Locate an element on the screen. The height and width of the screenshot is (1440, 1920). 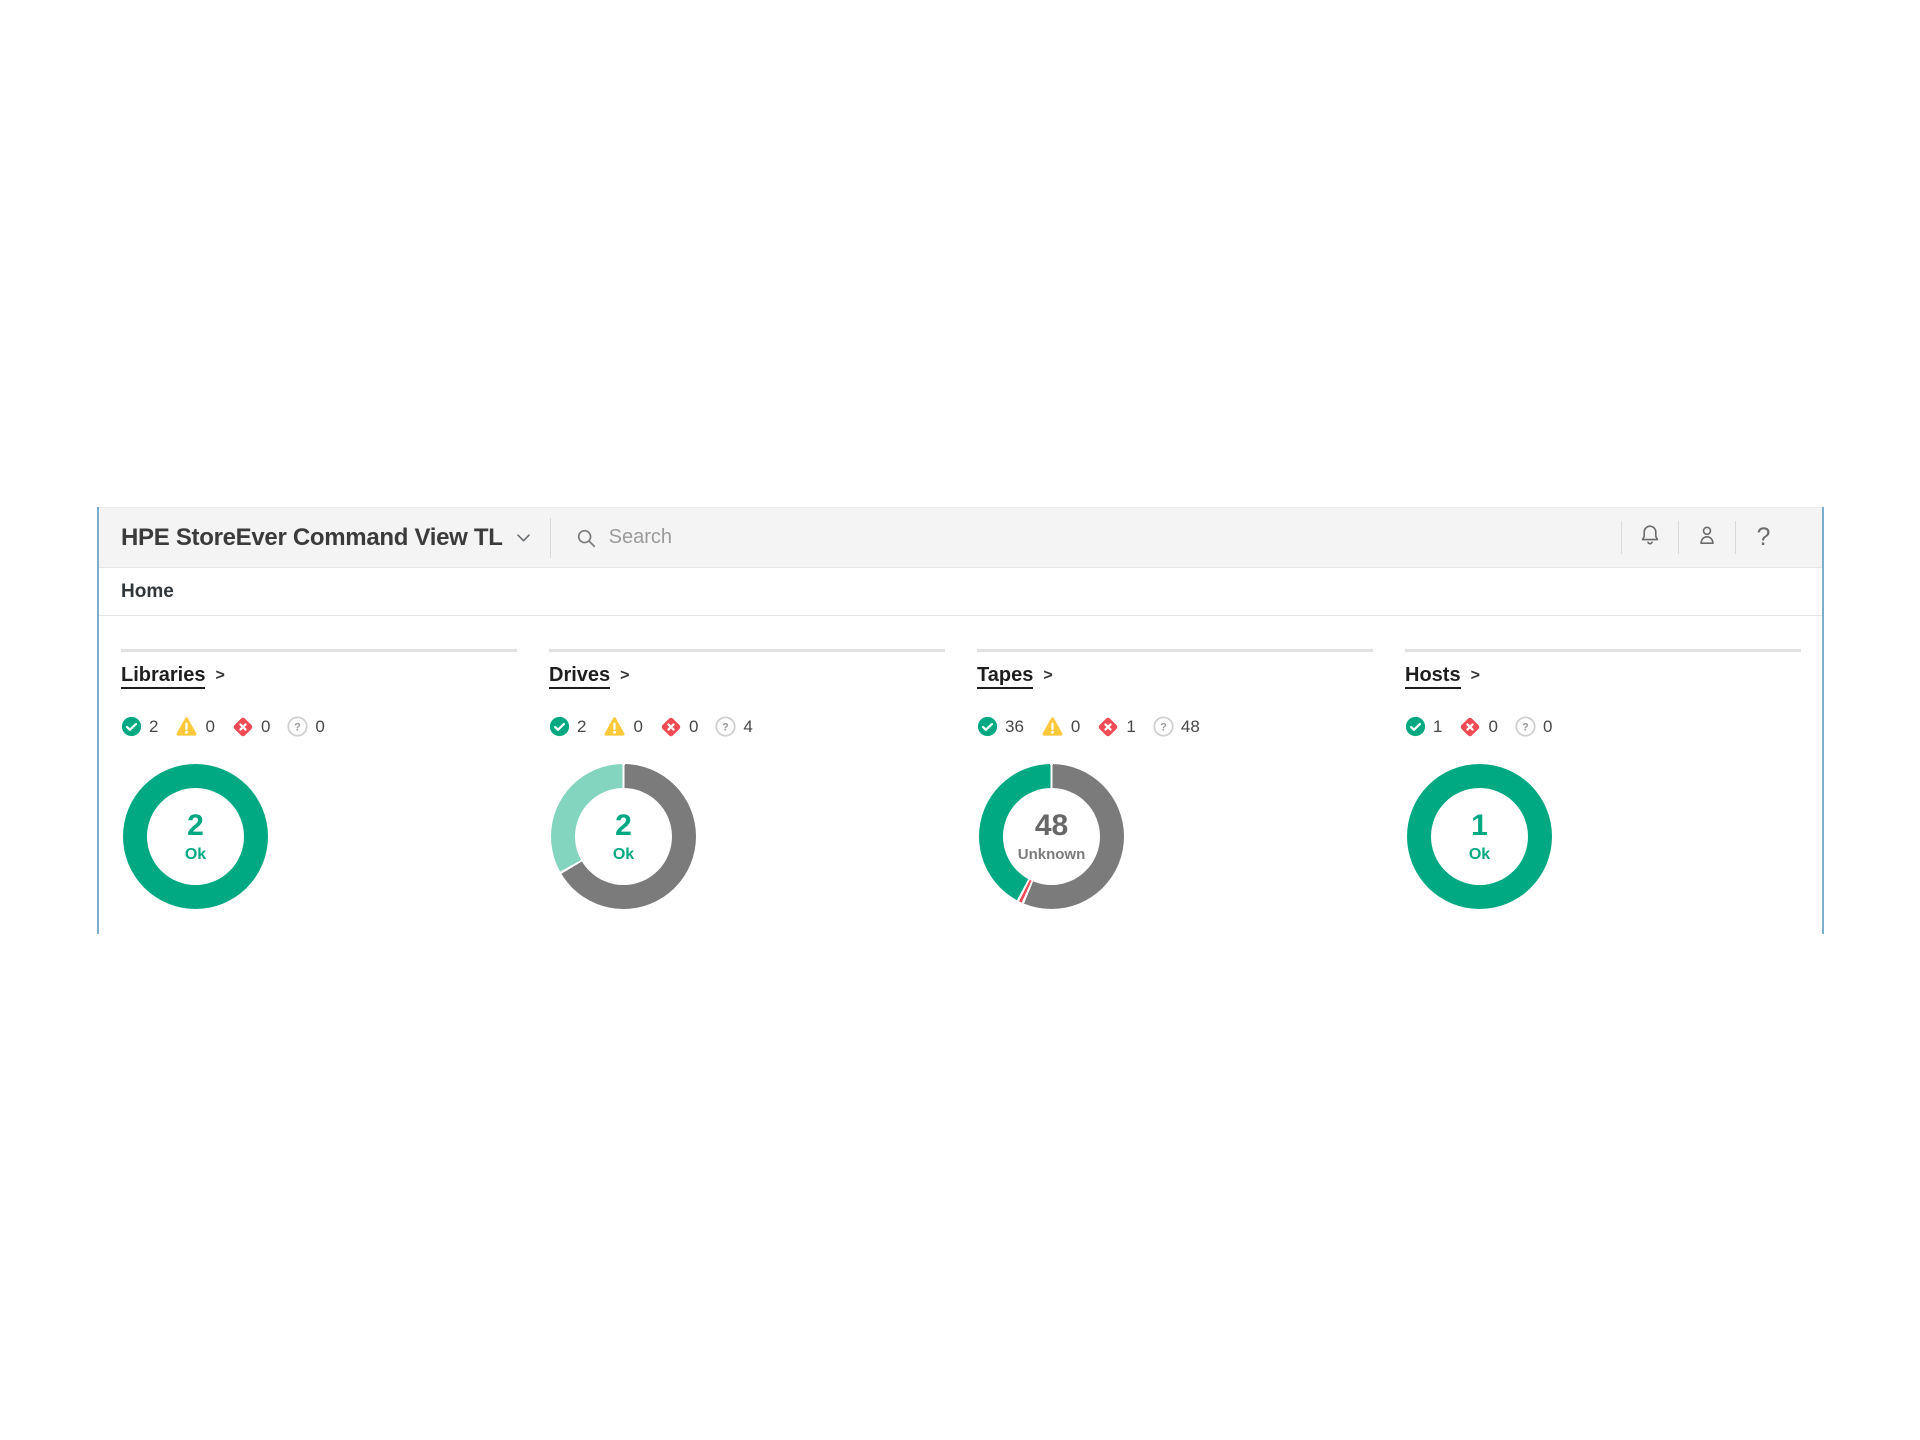
header-divider is located at coordinates (550, 537).